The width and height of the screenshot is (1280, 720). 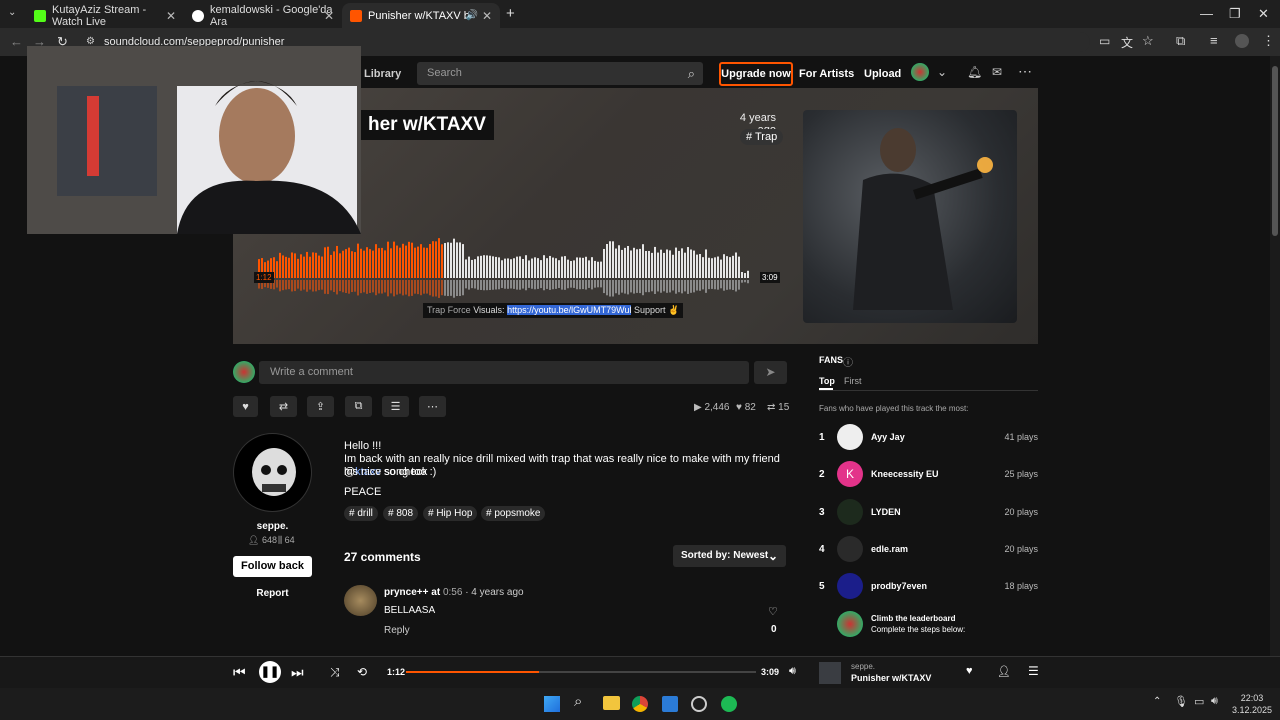 I want to click on reply-button: Reply, so click(x=397, y=630).